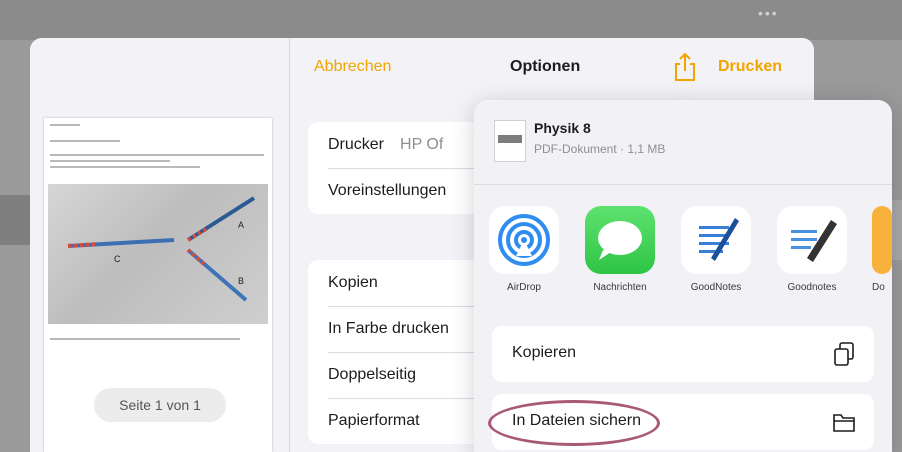 The image size is (902, 452). What do you see at coordinates (160, 405) in the screenshot?
I see `page-count-badge: Seite 1 von 1` at bounding box center [160, 405].